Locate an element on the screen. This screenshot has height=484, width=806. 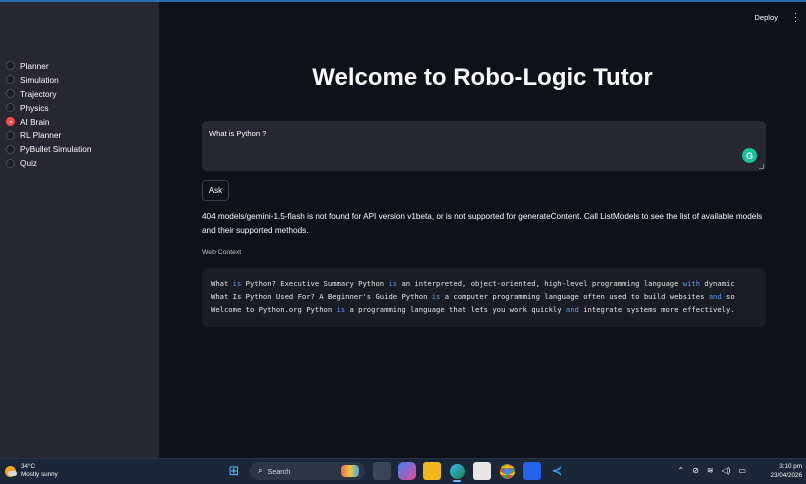
sidebar-radio-pybullet-simulation: PyBullet Simulation is located at coordinates (48, 149).